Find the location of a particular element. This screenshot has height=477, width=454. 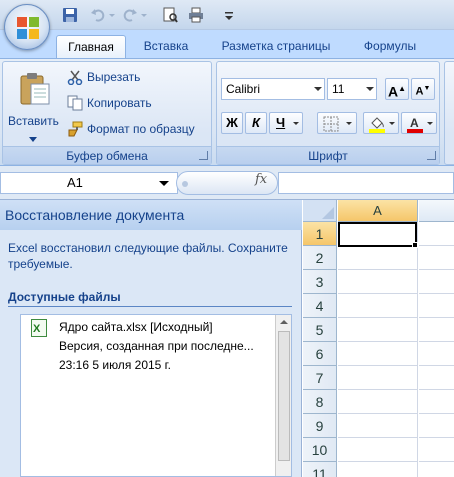

fill-color-button is located at coordinates (381, 123).